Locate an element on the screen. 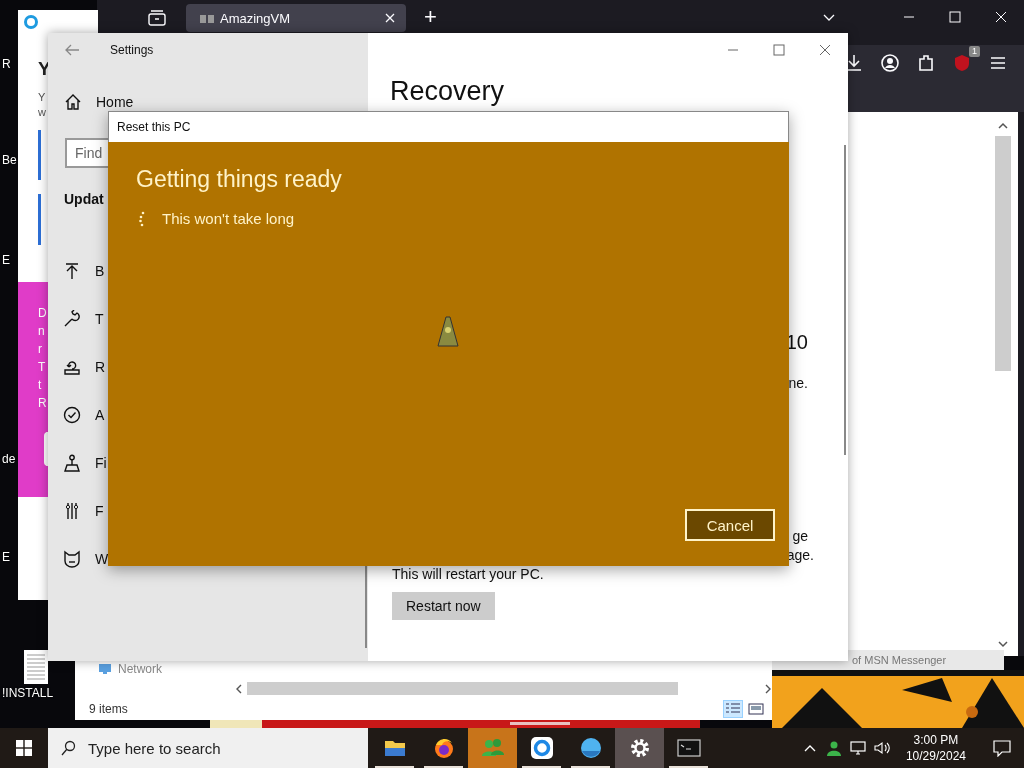 Image resolution: width=1024 pixels, height=768 pixels. search-icon is located at coordinates (68, 748).